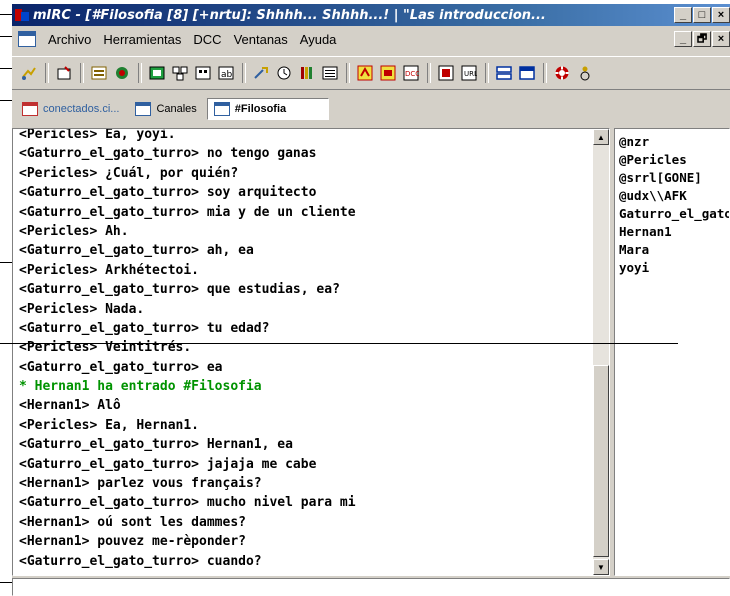 The height and width of the screenshot is (596, 730). What do you see at coordinates (371, 109) in the screenshot?
I see `switchbar: conectados.ci... Canales #Filosofia` at bounding box center [371, 109].